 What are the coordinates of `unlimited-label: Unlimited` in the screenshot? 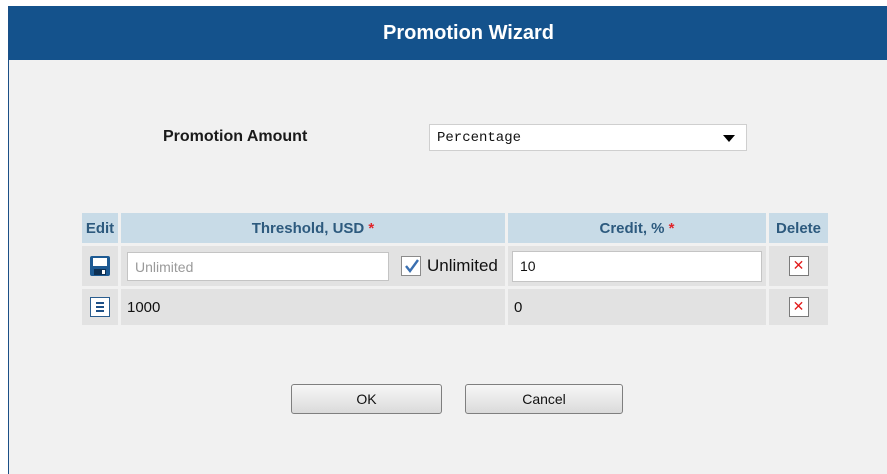 It's located at (462, 265).